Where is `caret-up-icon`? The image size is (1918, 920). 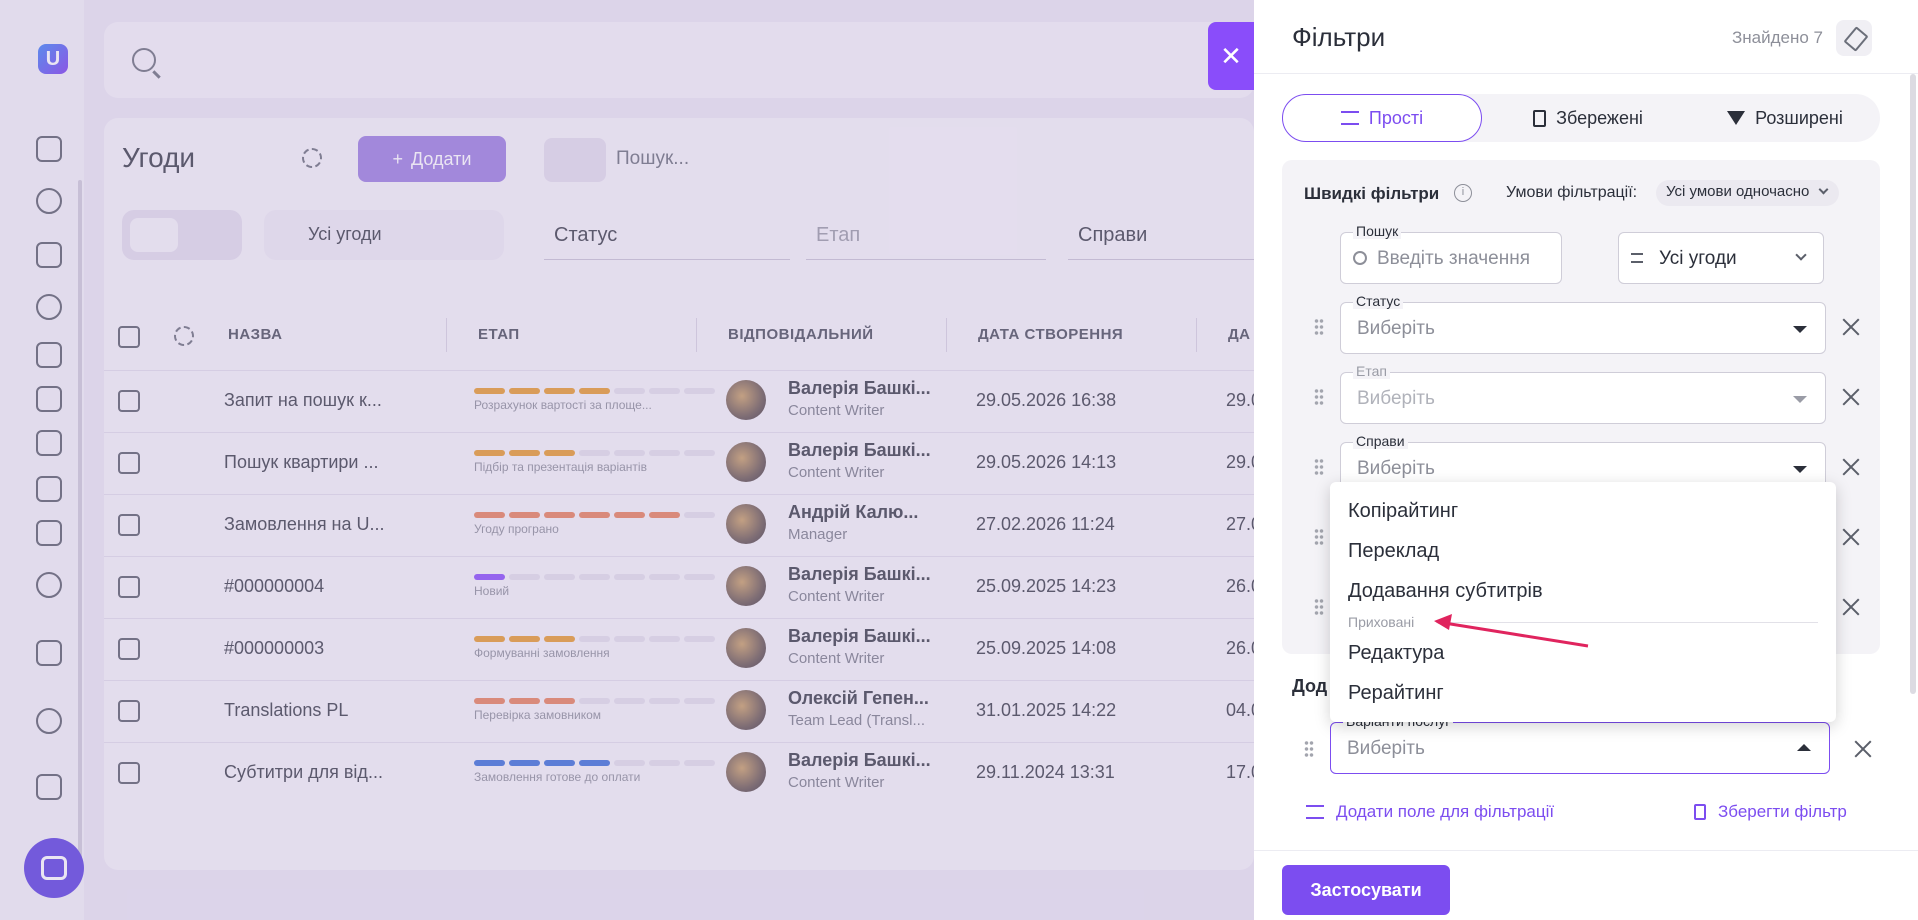
caret-up-icon is located at coordinates (1804, 747).